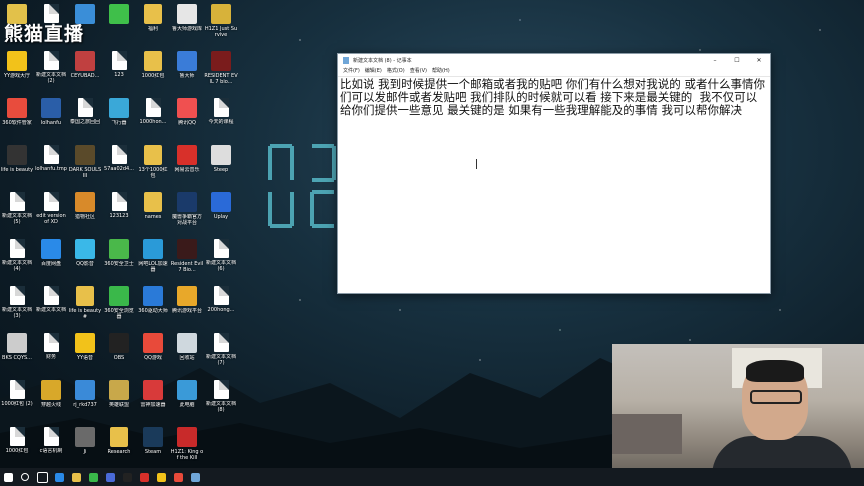 The height and width of the screenshot is (486, 864). What do you see at coordinates (221, 117) in the screenshot?
I see `desktop-icon: 今天的课程` at bounding box center [221, 117].